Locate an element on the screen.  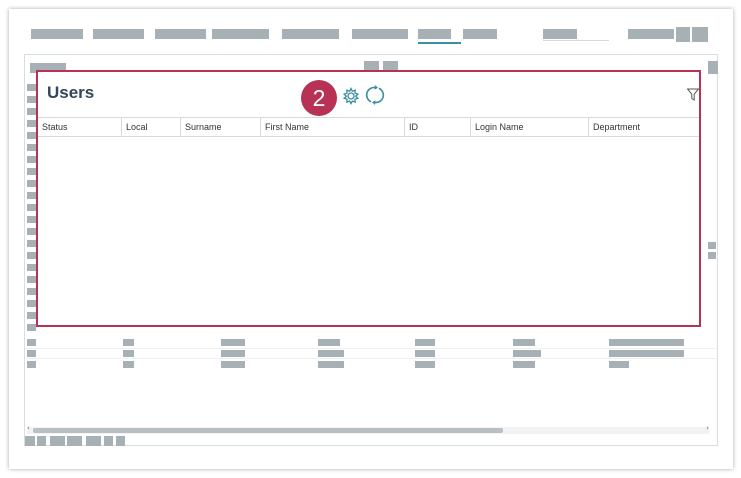
horizontal-scrollbar: ‹ › is located at coordinates (368, 429).